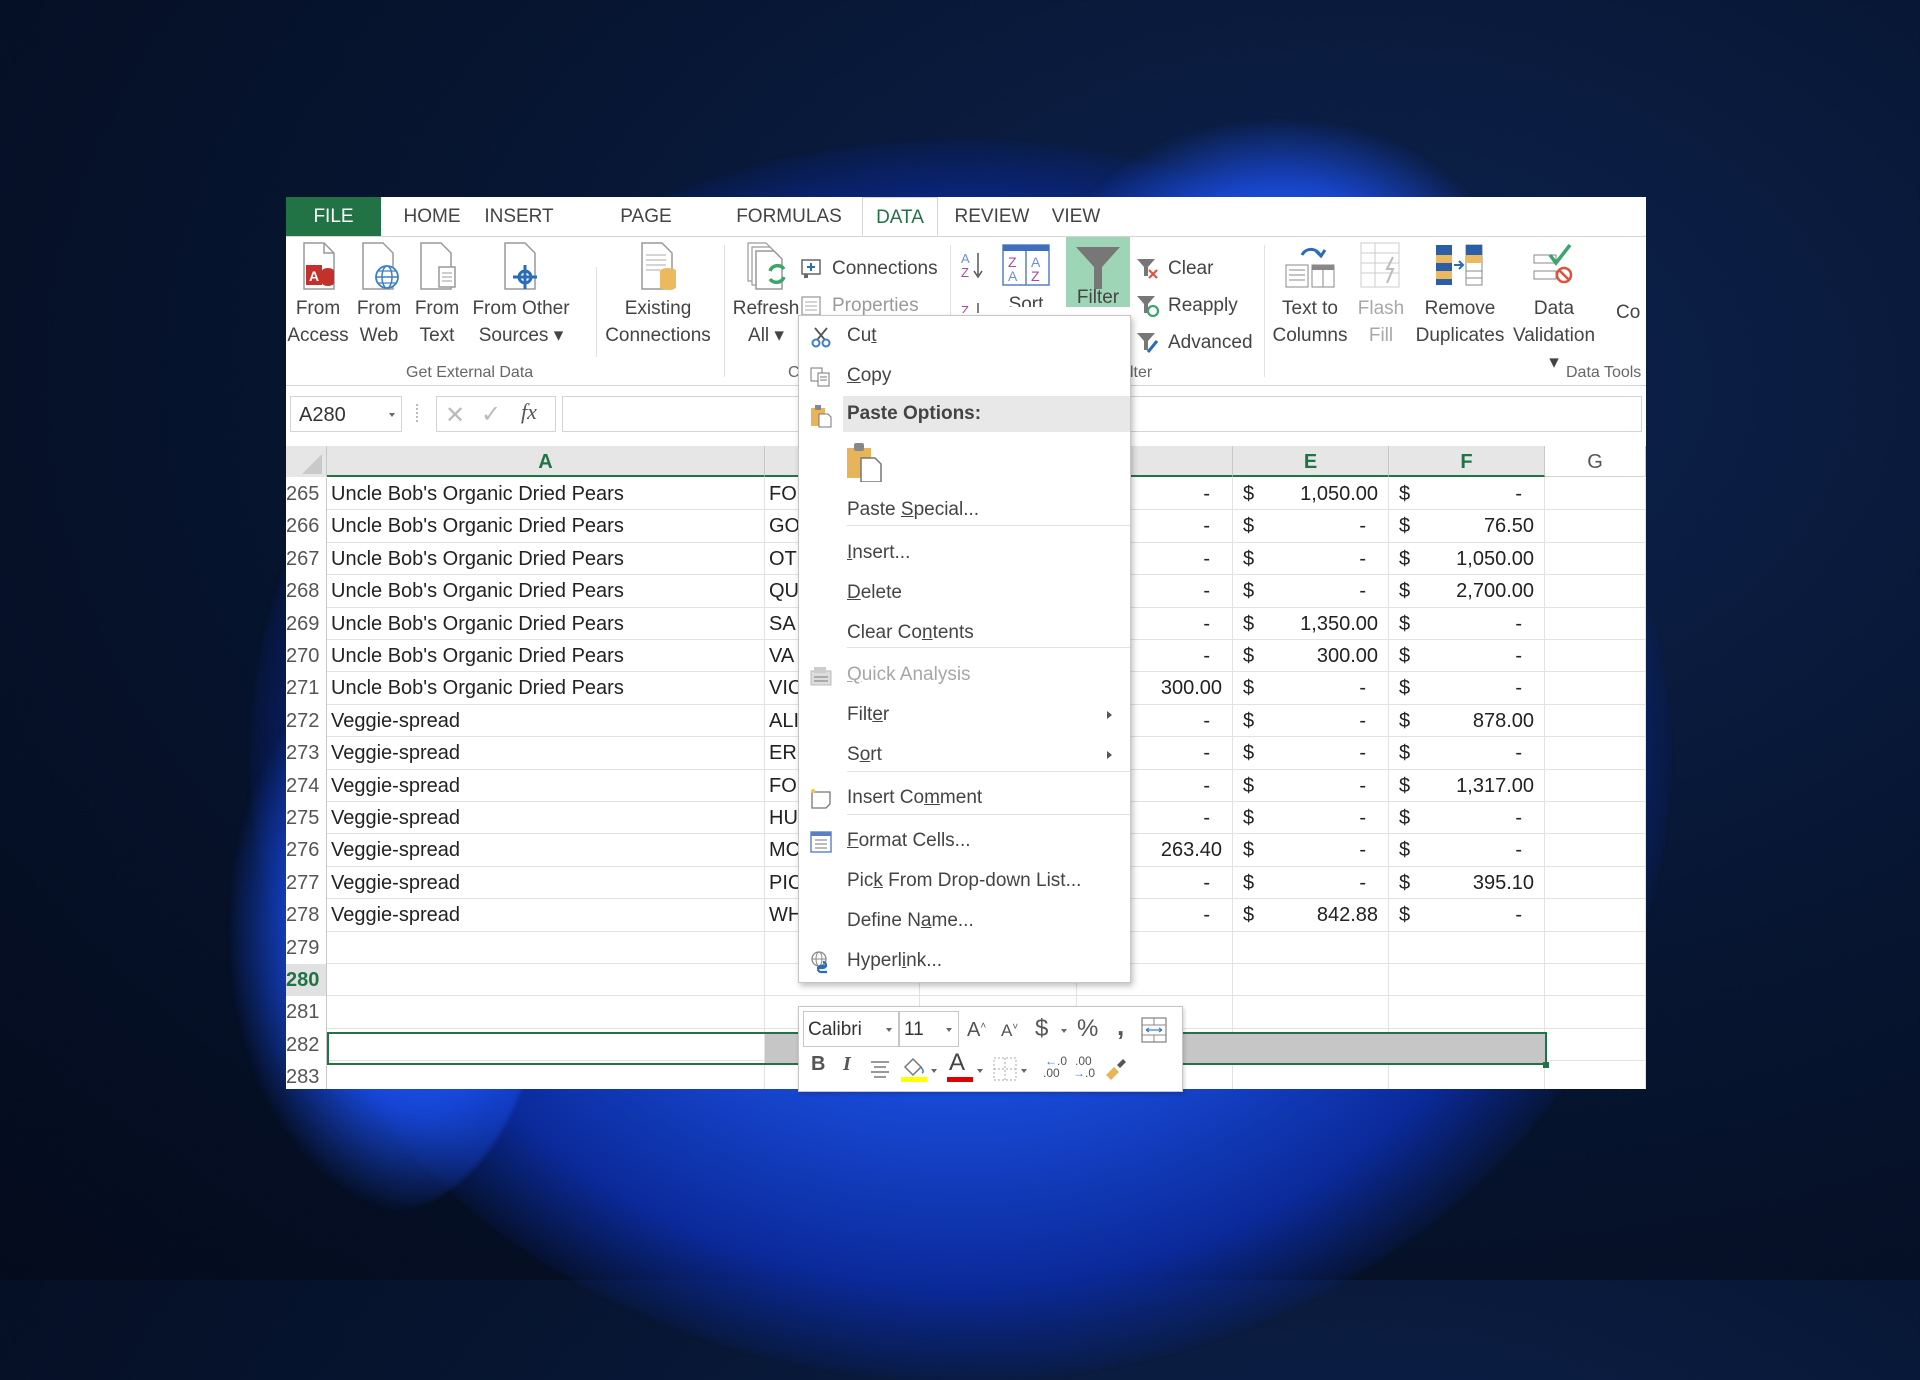  Describe the element at coordinates (1467, 559) in the screenshot. I see `cell-f: $1,050.00` at that location.